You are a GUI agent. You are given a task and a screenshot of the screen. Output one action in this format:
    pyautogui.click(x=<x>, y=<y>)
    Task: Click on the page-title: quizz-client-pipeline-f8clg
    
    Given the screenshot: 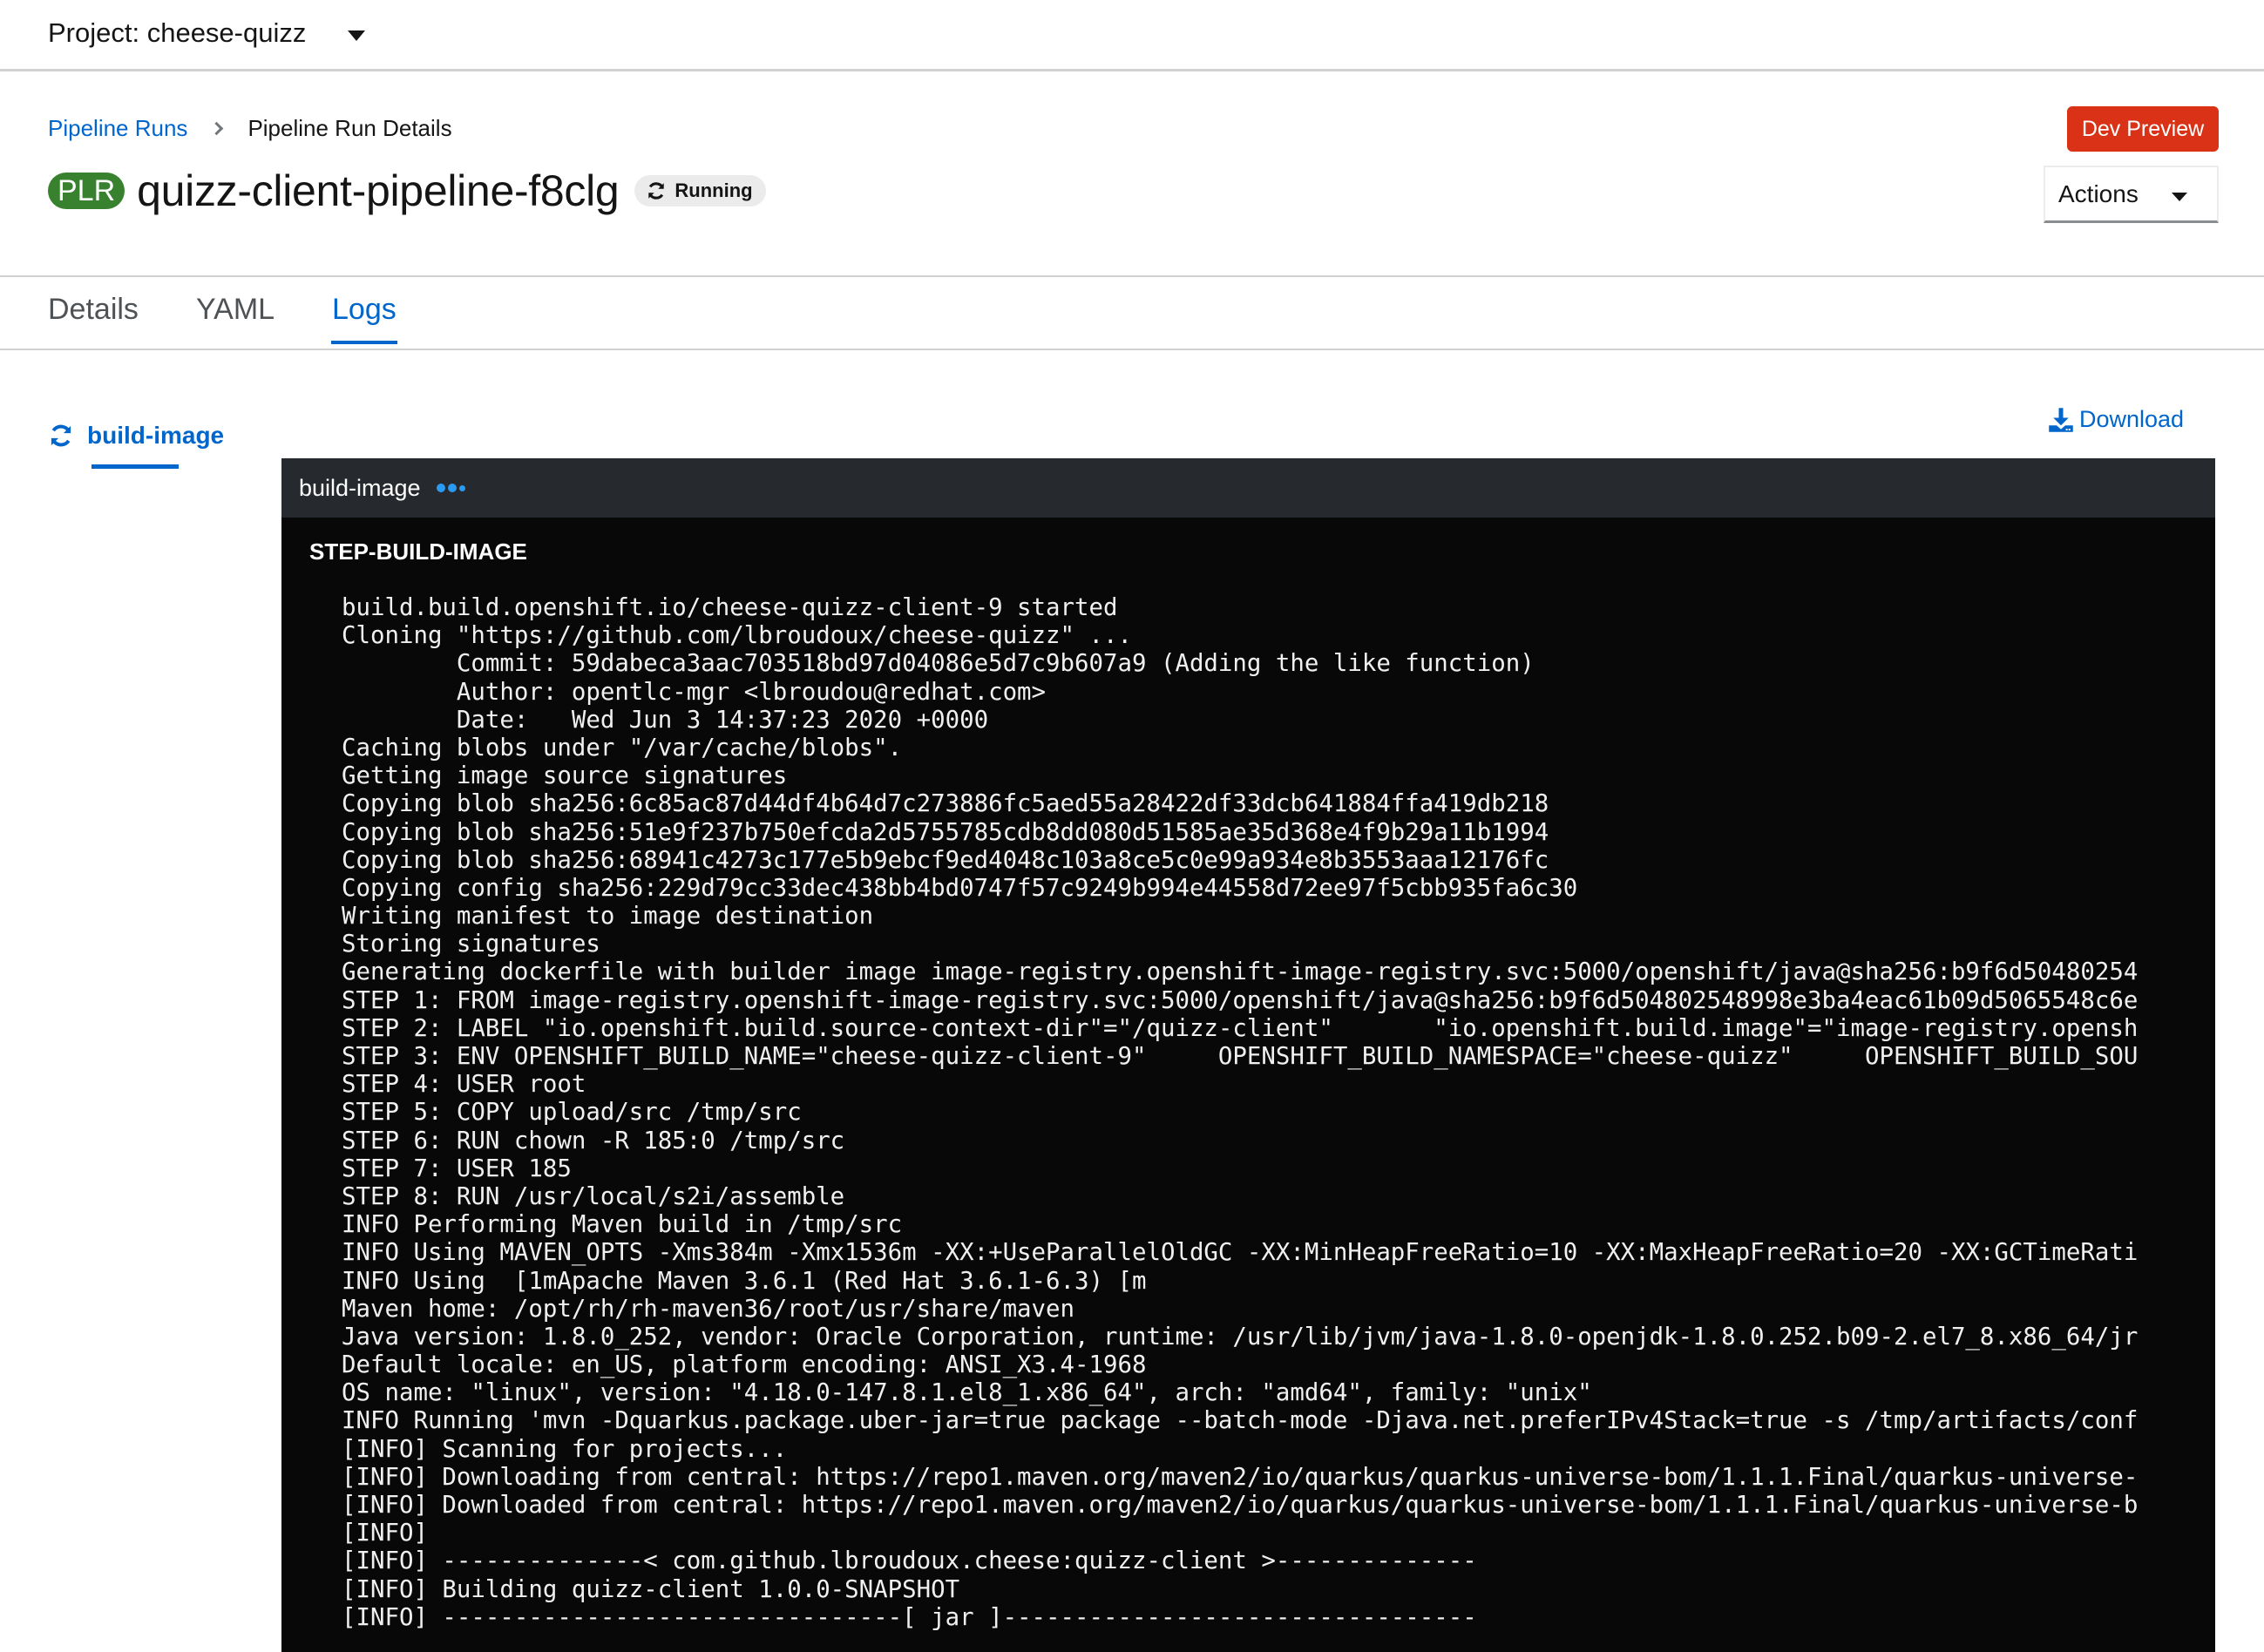 What is the action you would take?
    pyautogui.click(x=378, y=190)
    